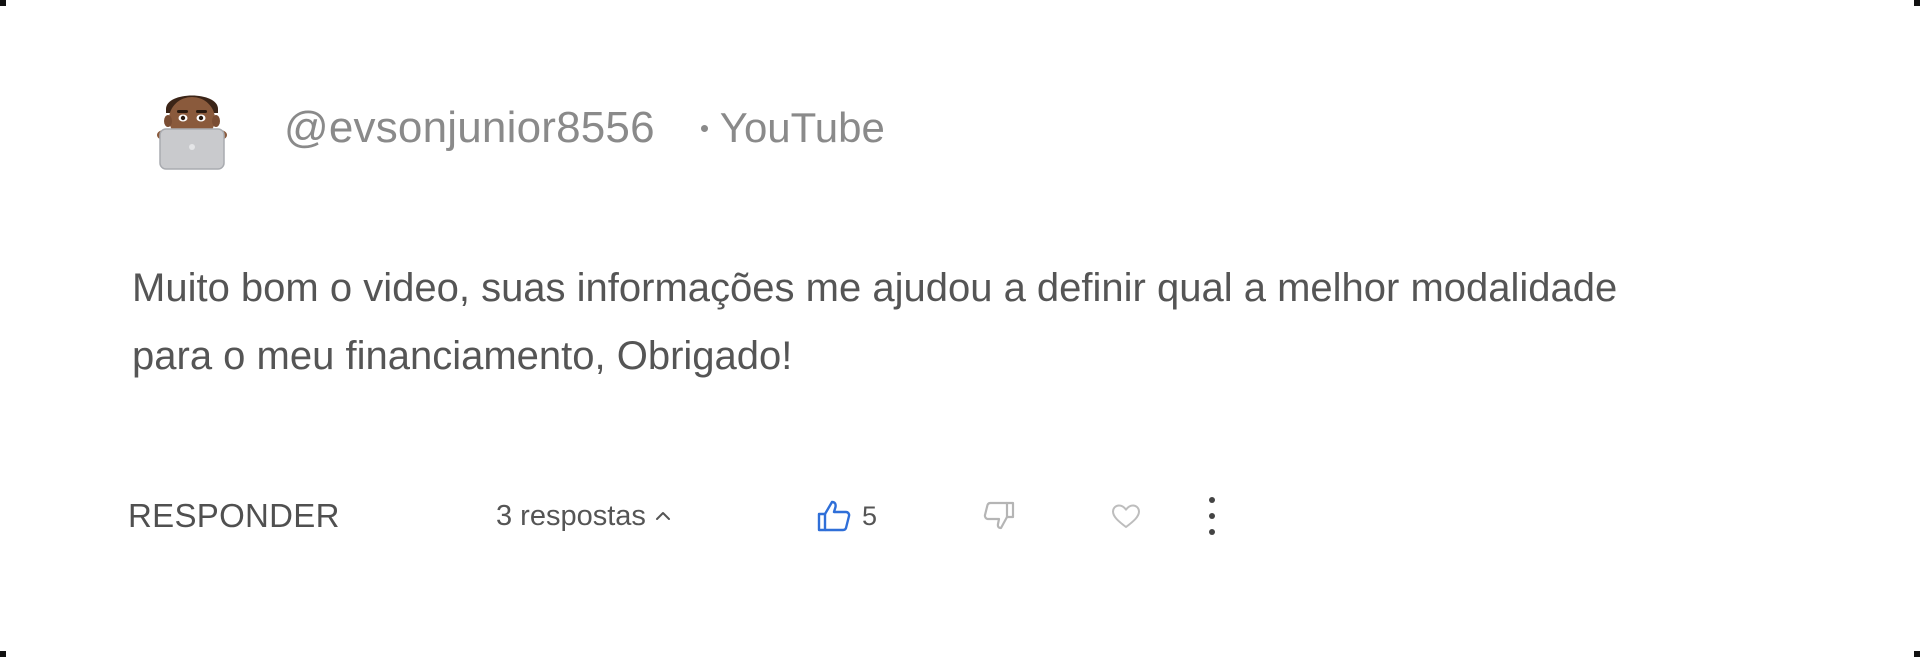 Image resolution: width=1920 pixels, height=657 pixels. What do you see at coordinates (728, 516) in the screenshot?
I see `comment-actions: RESPONDER 3 respostas 5` at bounding box center [728, 516].